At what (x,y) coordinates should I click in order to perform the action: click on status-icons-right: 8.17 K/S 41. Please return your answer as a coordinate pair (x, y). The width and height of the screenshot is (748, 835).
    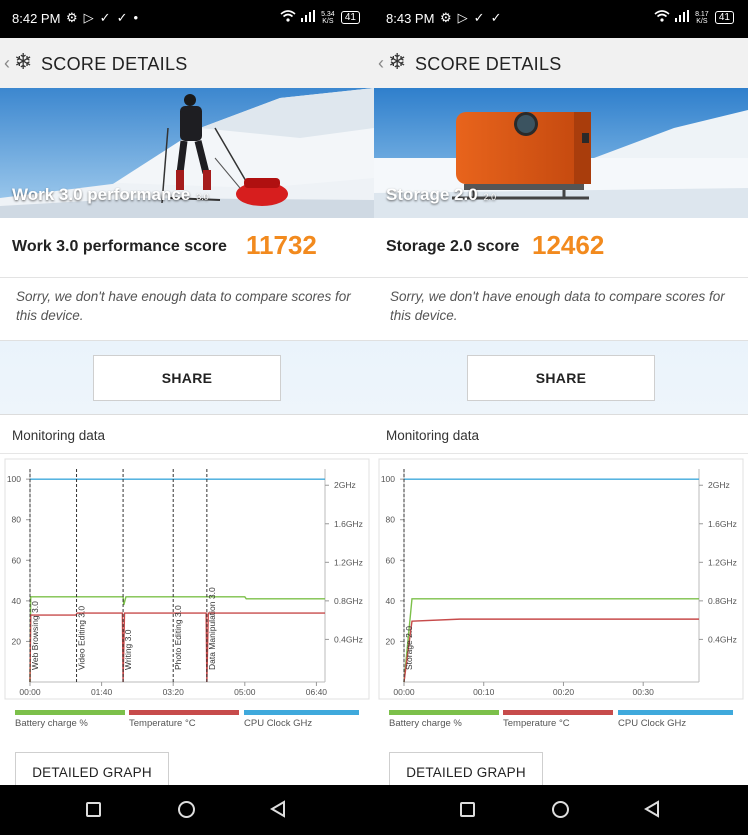
    Looking at the image, I should click on (694, 17).